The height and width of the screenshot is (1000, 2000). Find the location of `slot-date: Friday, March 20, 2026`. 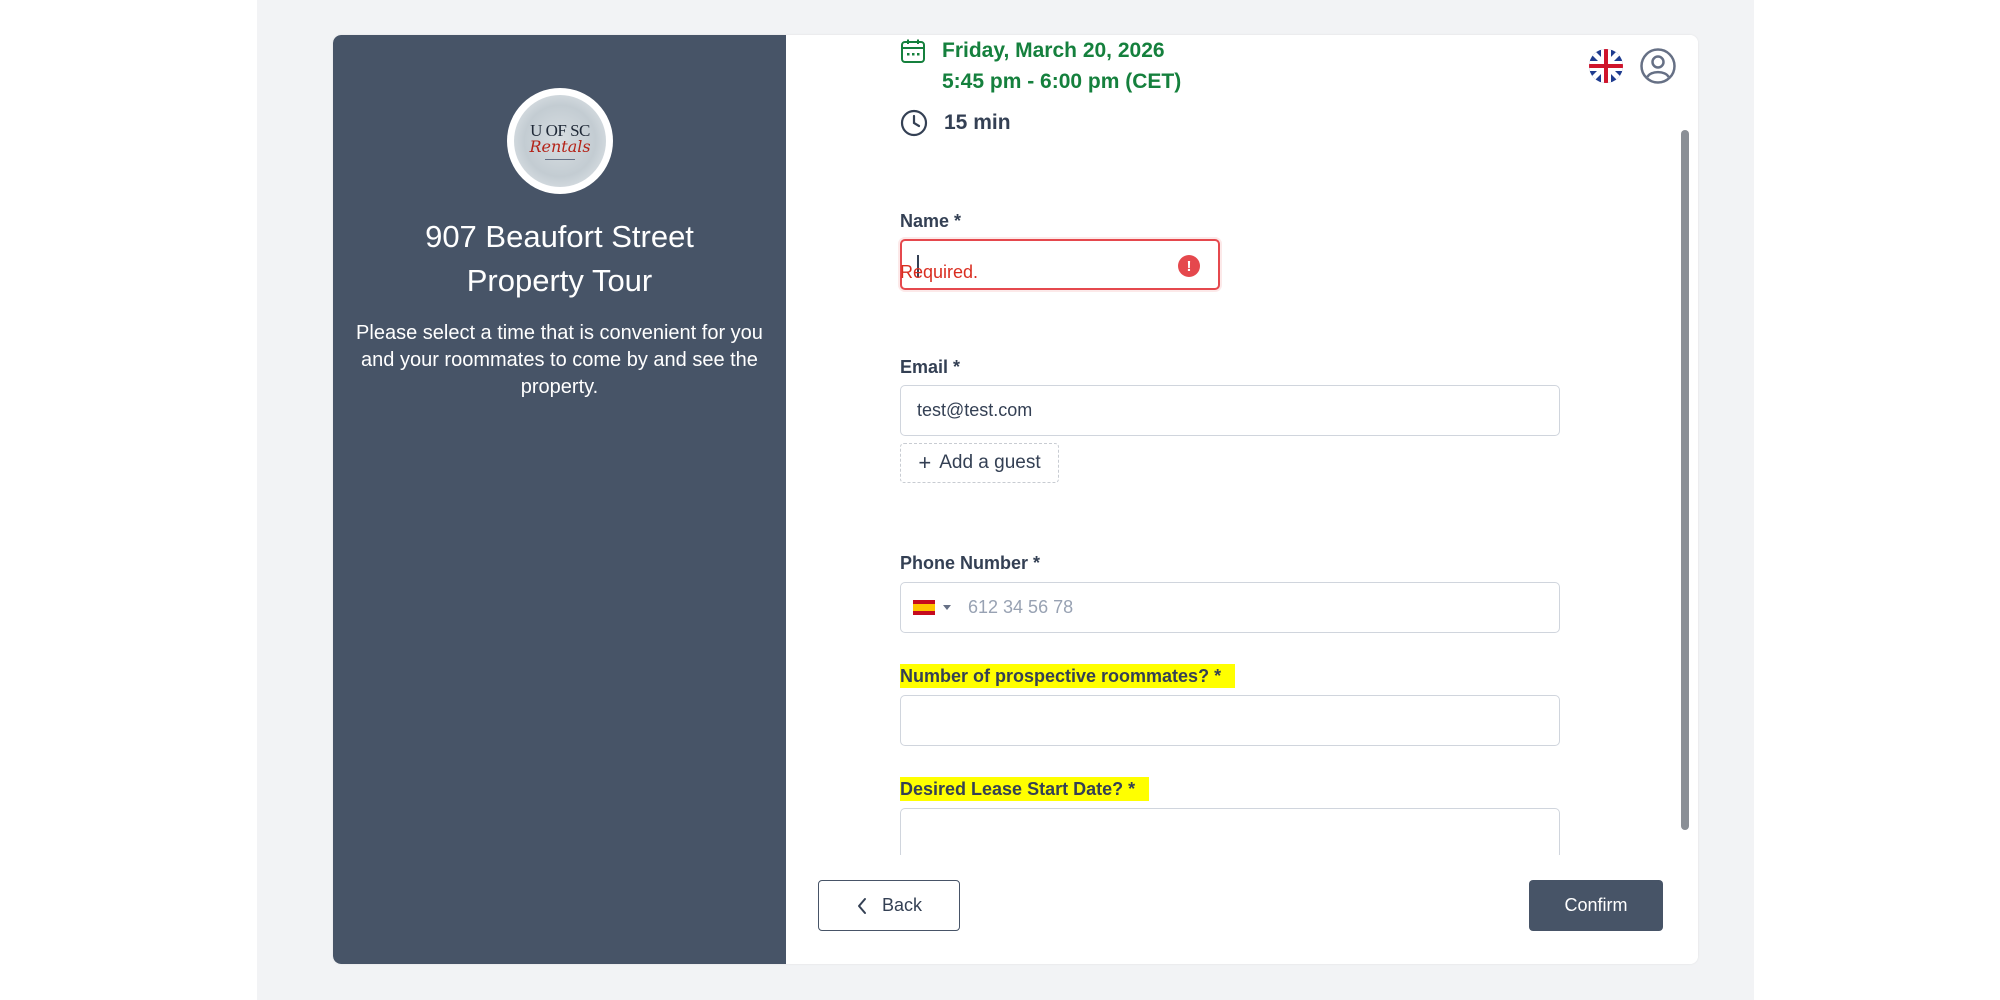

slot-date: Friday, March 20, 2026 is located at coordinates (1053, 50).